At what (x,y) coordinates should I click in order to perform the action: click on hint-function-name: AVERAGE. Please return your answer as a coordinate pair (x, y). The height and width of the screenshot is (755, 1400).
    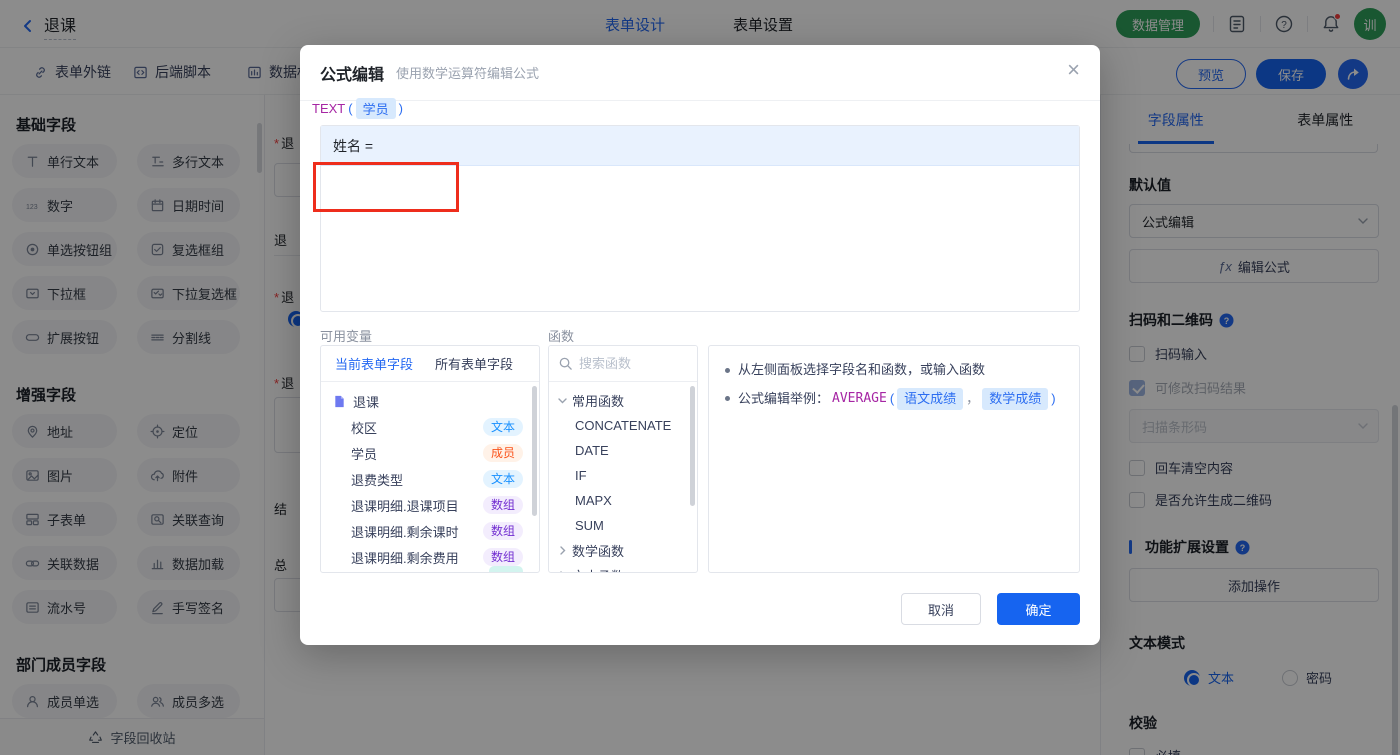
    Looking at the image, I should click on (859, 398).